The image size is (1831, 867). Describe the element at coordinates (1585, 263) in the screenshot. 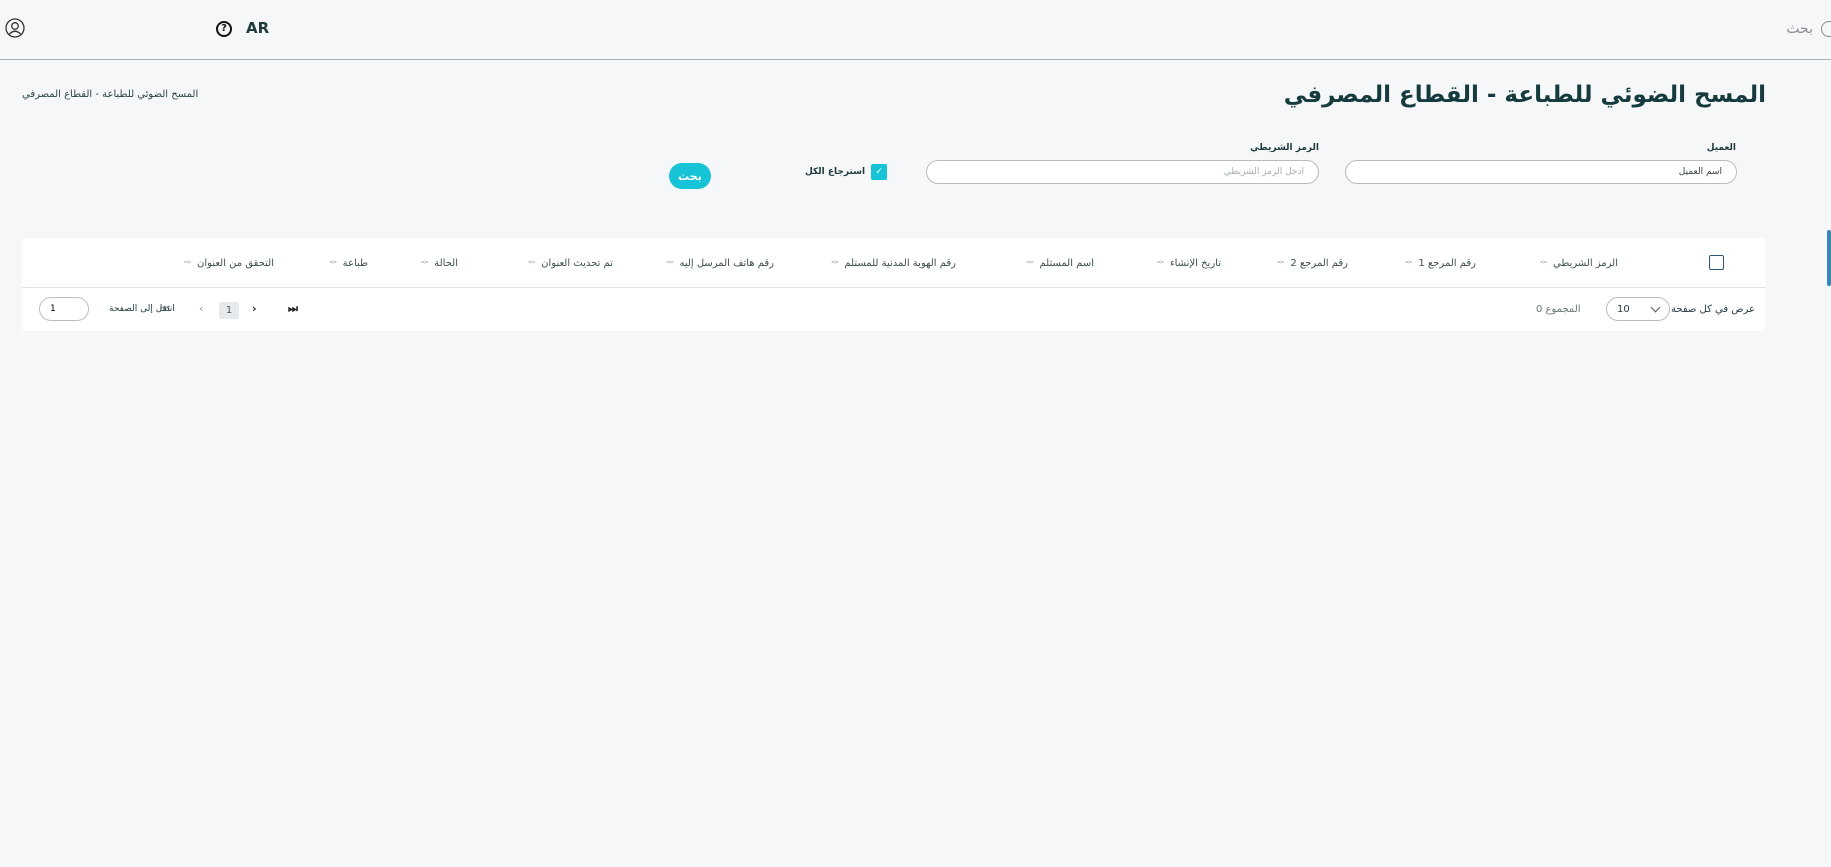

I see `col-label: الرمز الشريطي` at that location.